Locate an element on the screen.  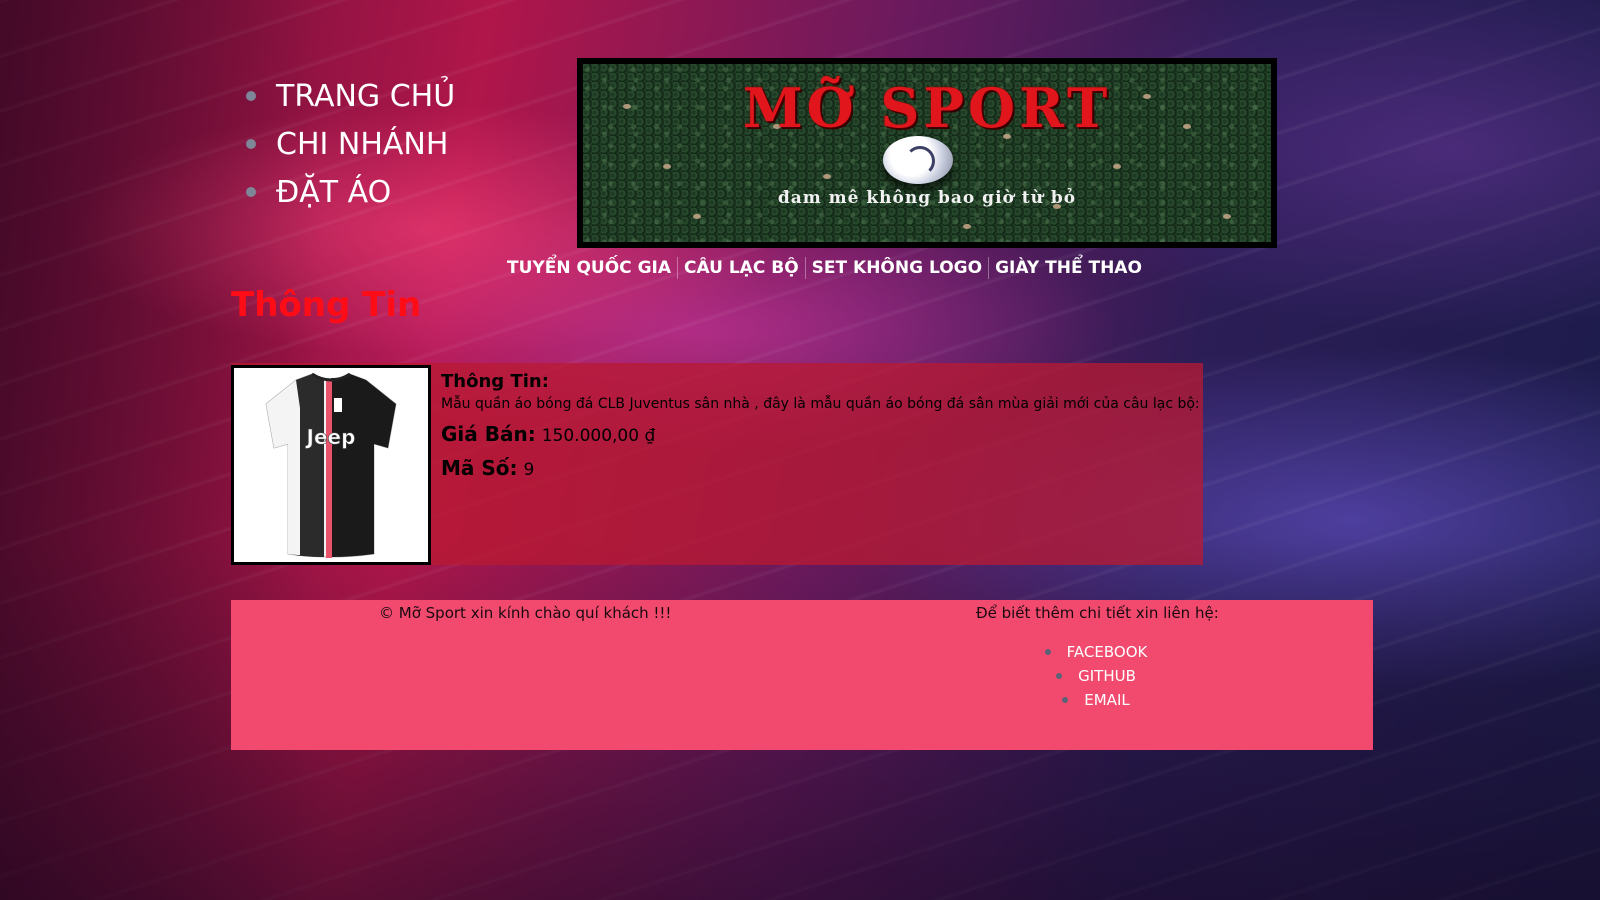
nav-item-chi-nhanh: CHI NHÁNH is located at coordinates (350, 144).